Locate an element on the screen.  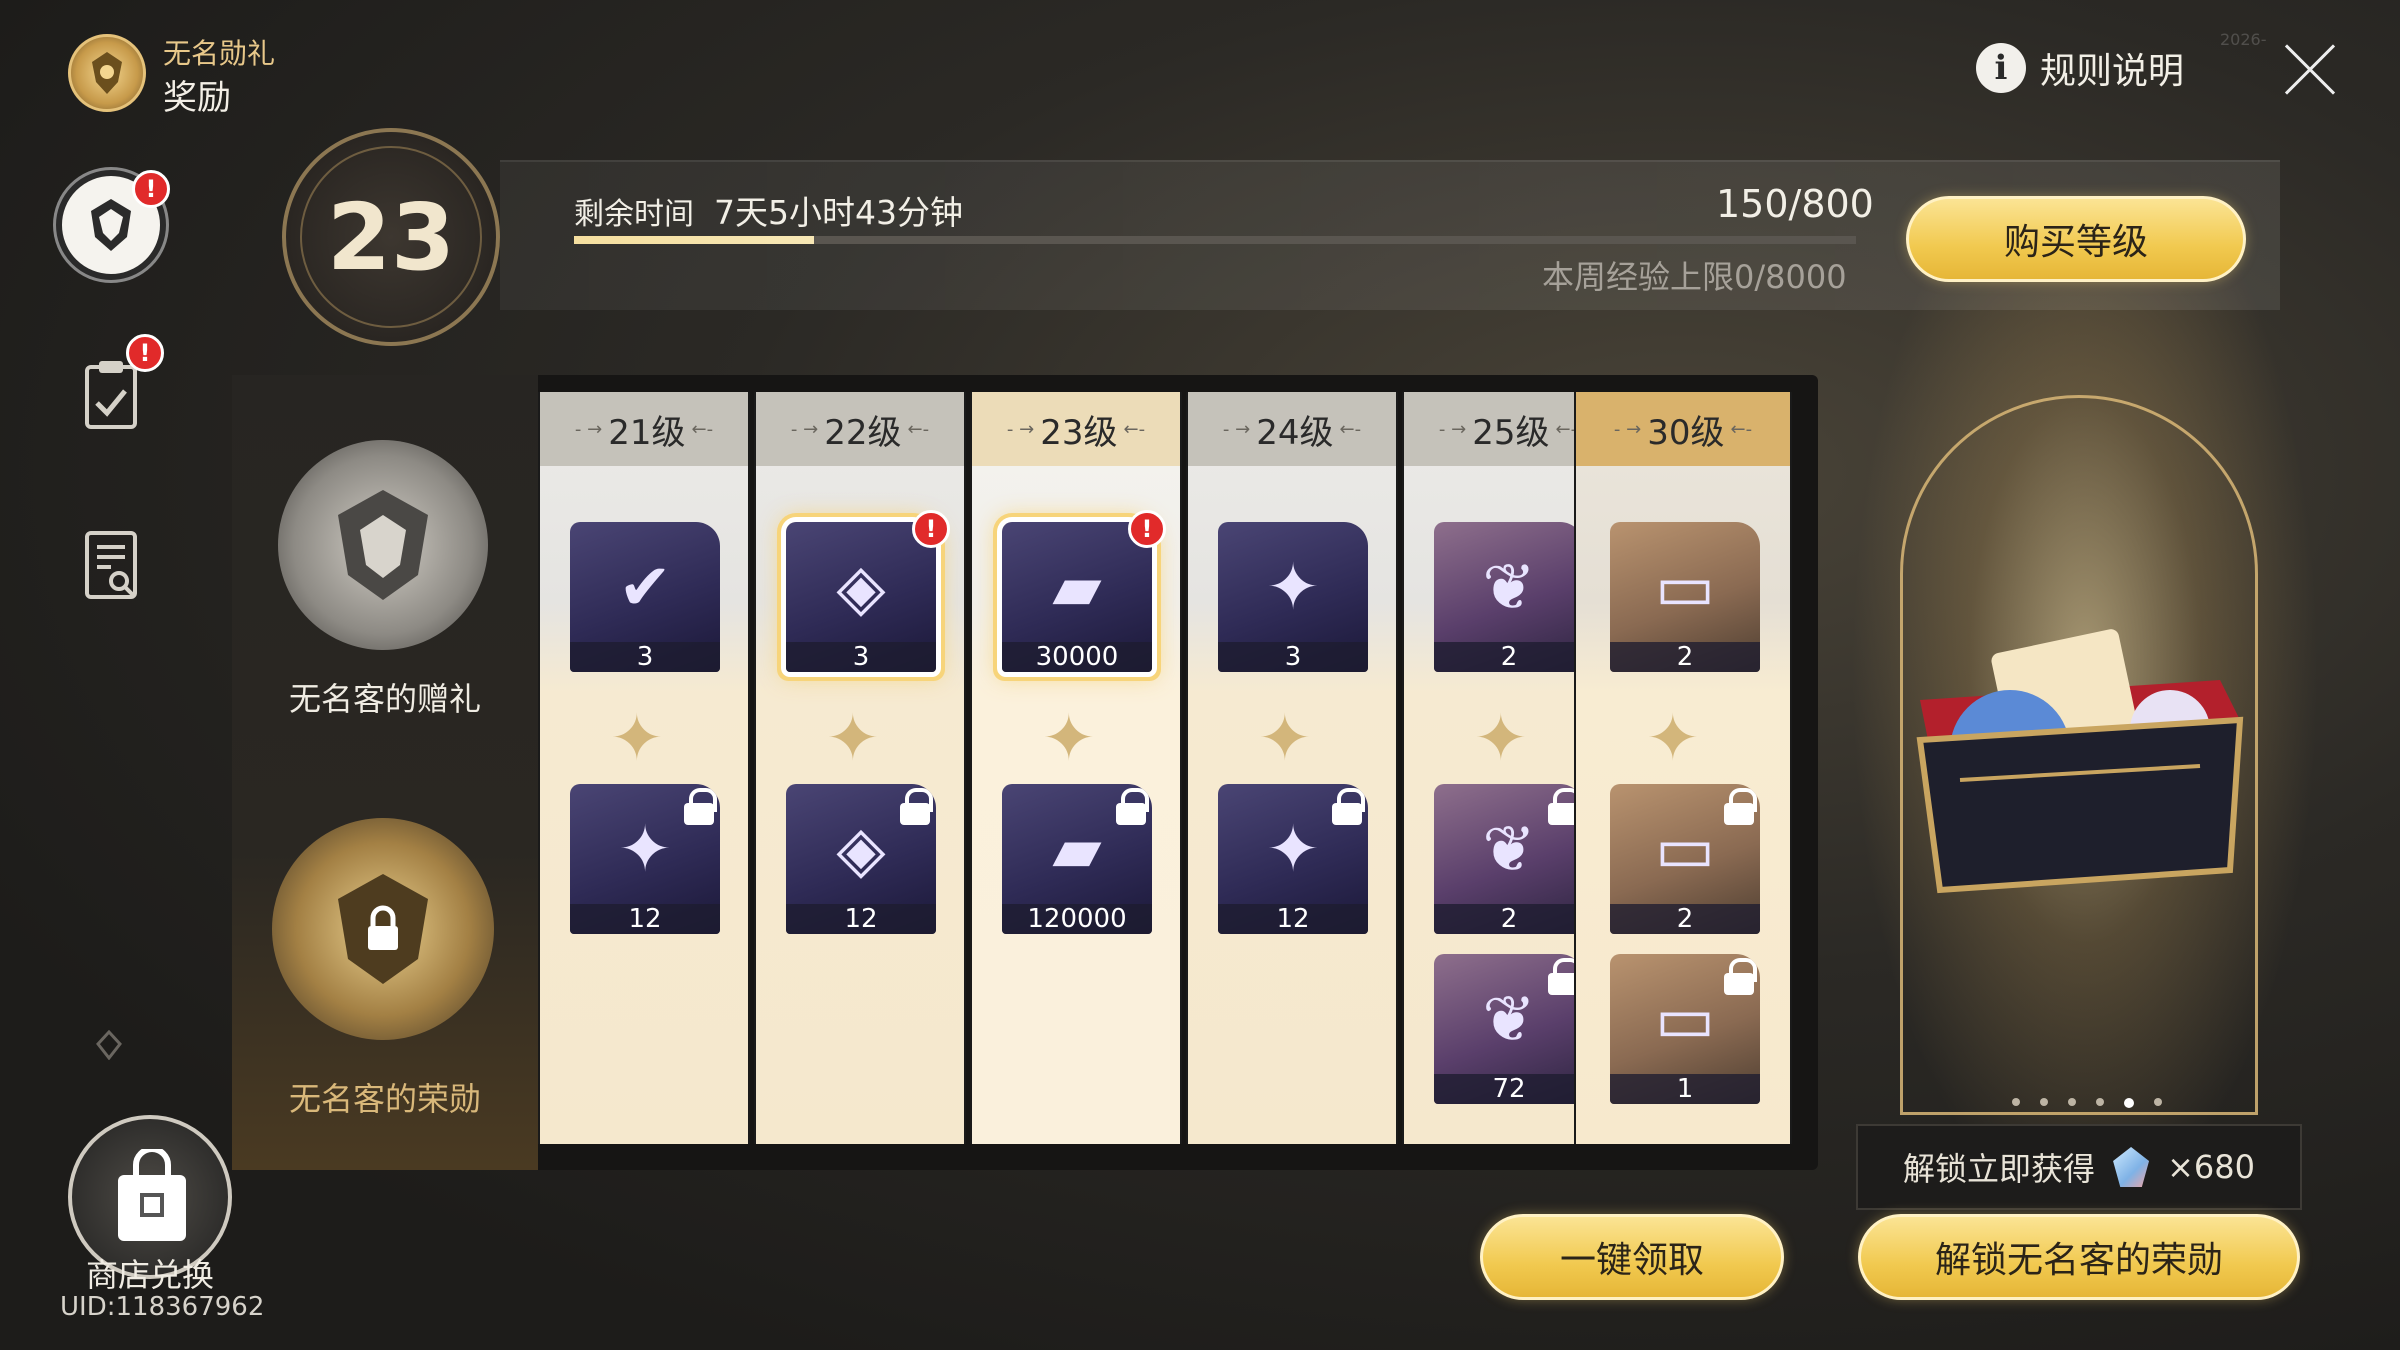
level-column-header: 30级 is located at coordinates (1683, 429).